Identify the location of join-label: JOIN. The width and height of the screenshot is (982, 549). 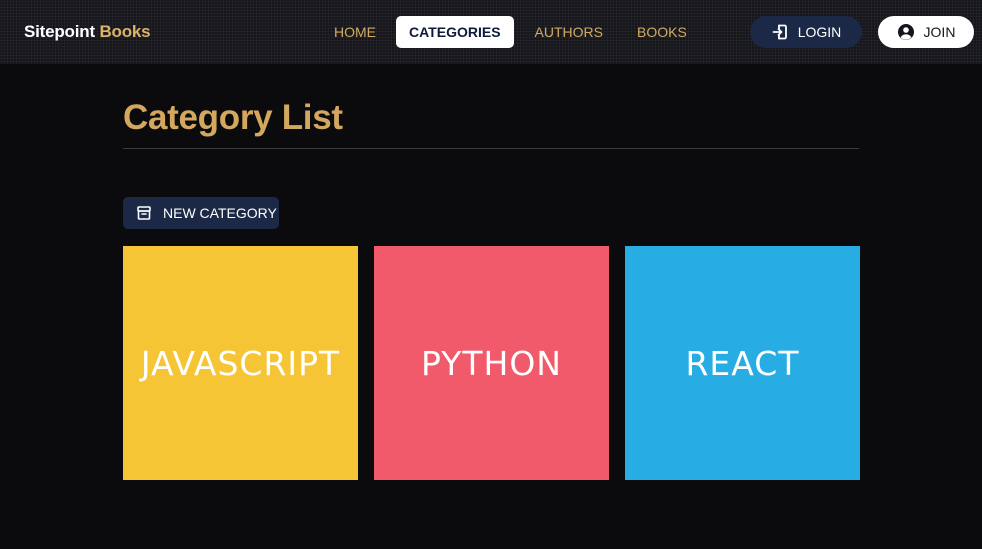
(939, 32).